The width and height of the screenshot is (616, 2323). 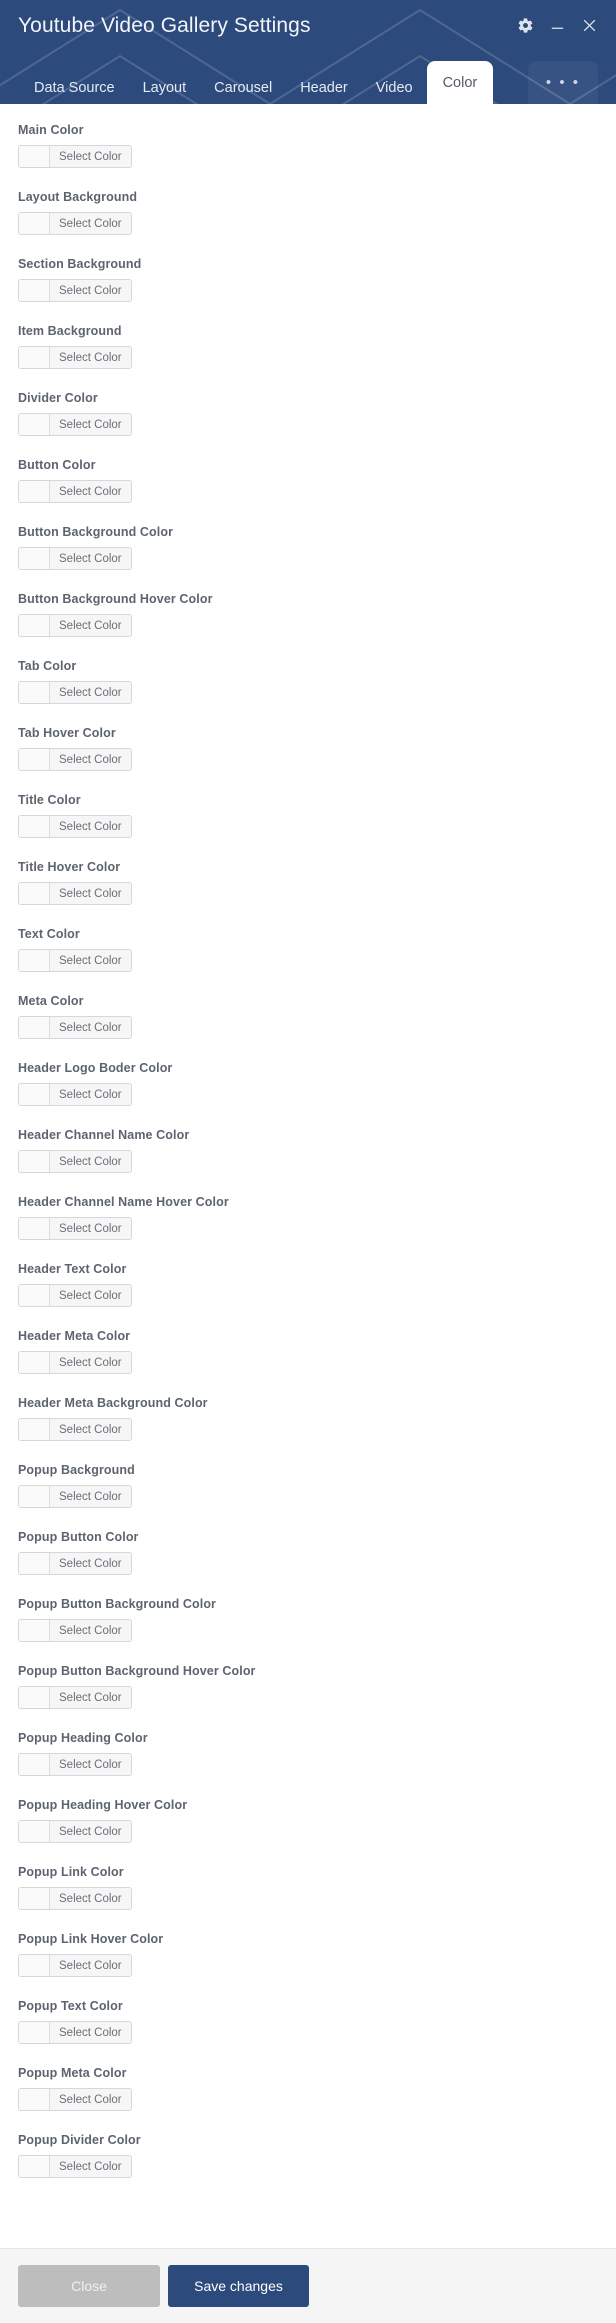 I want to click on color-field-label: Title Color, so click(x=49, y=800).